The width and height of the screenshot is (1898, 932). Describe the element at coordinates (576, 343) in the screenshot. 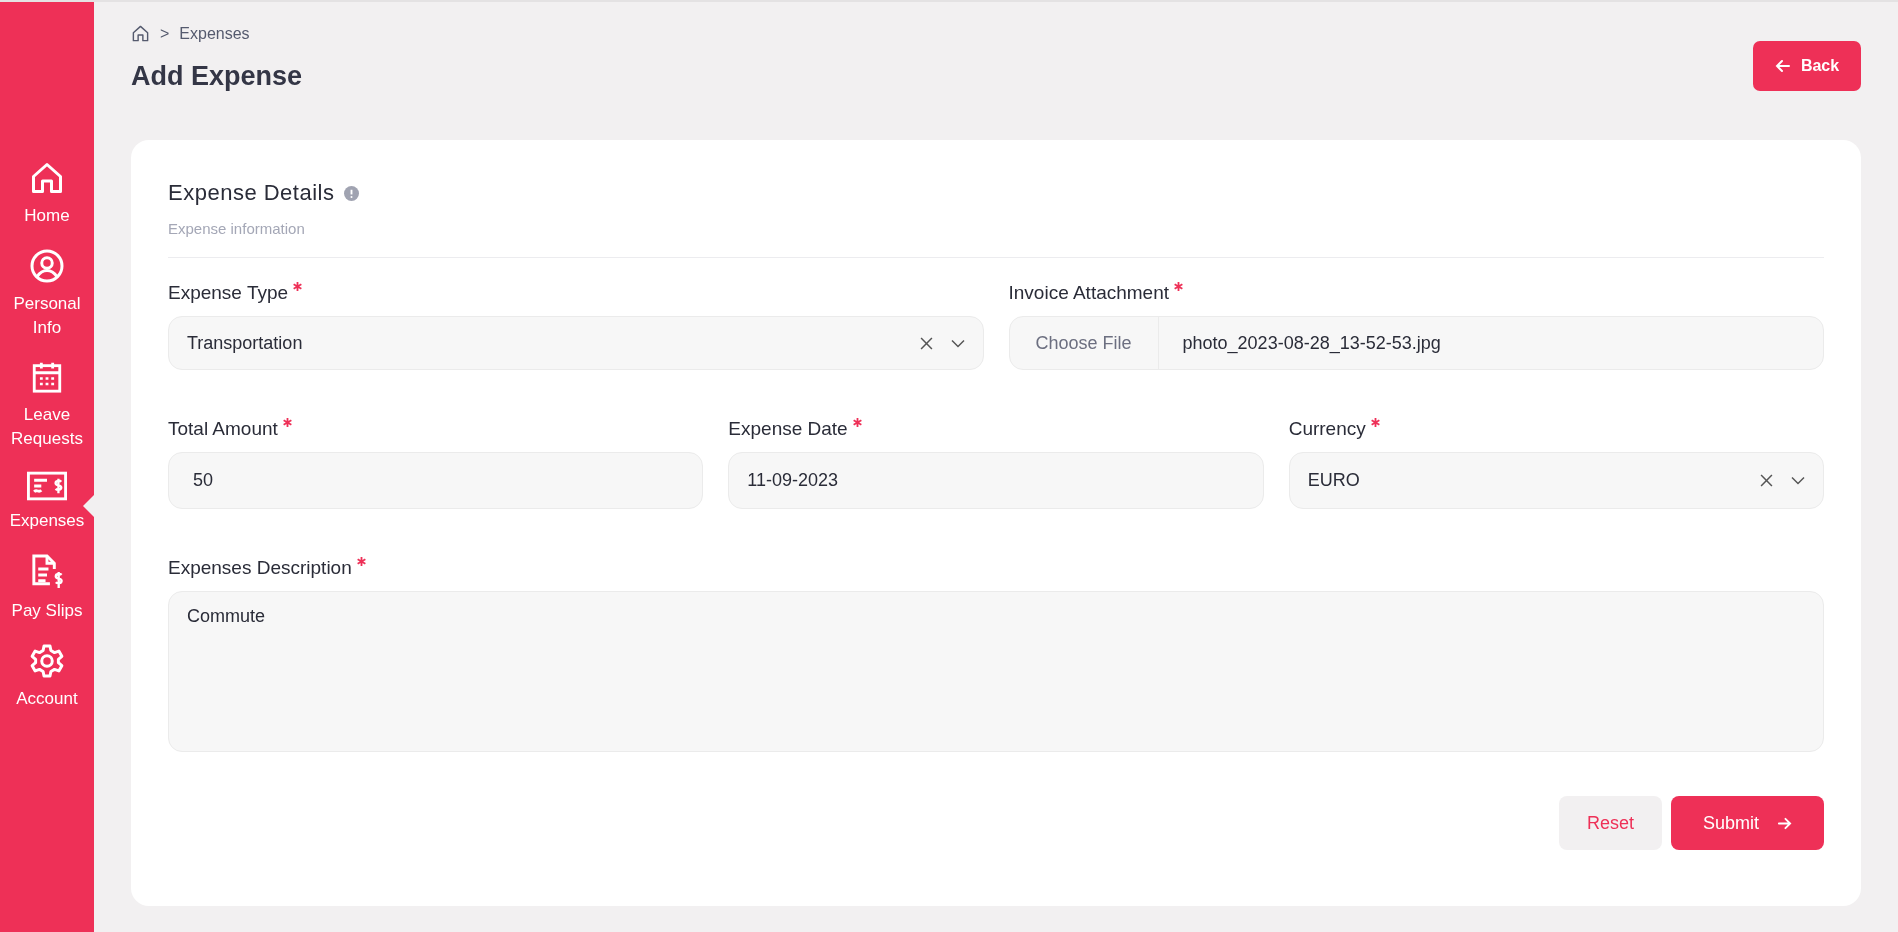

I see `select-field: Transportation` at that location.